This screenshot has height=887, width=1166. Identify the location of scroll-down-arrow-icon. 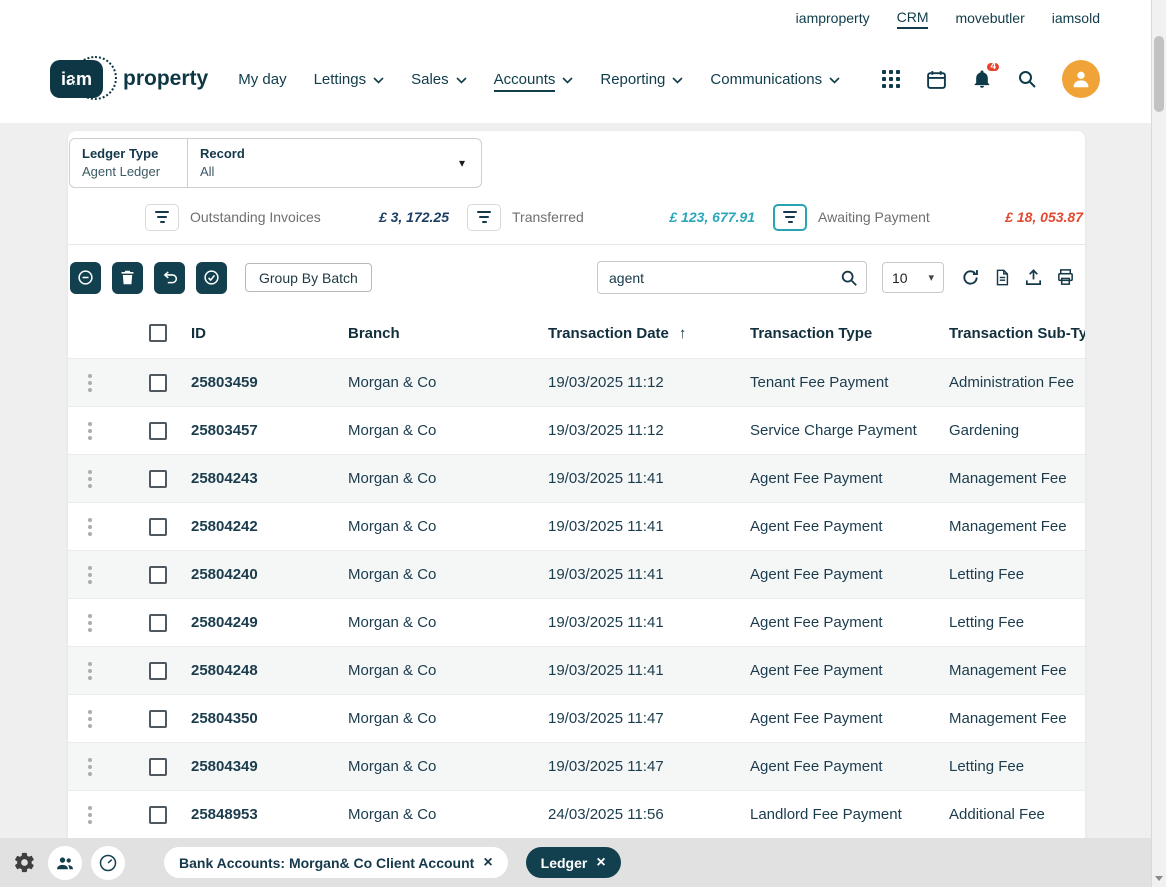
(1159, 878).